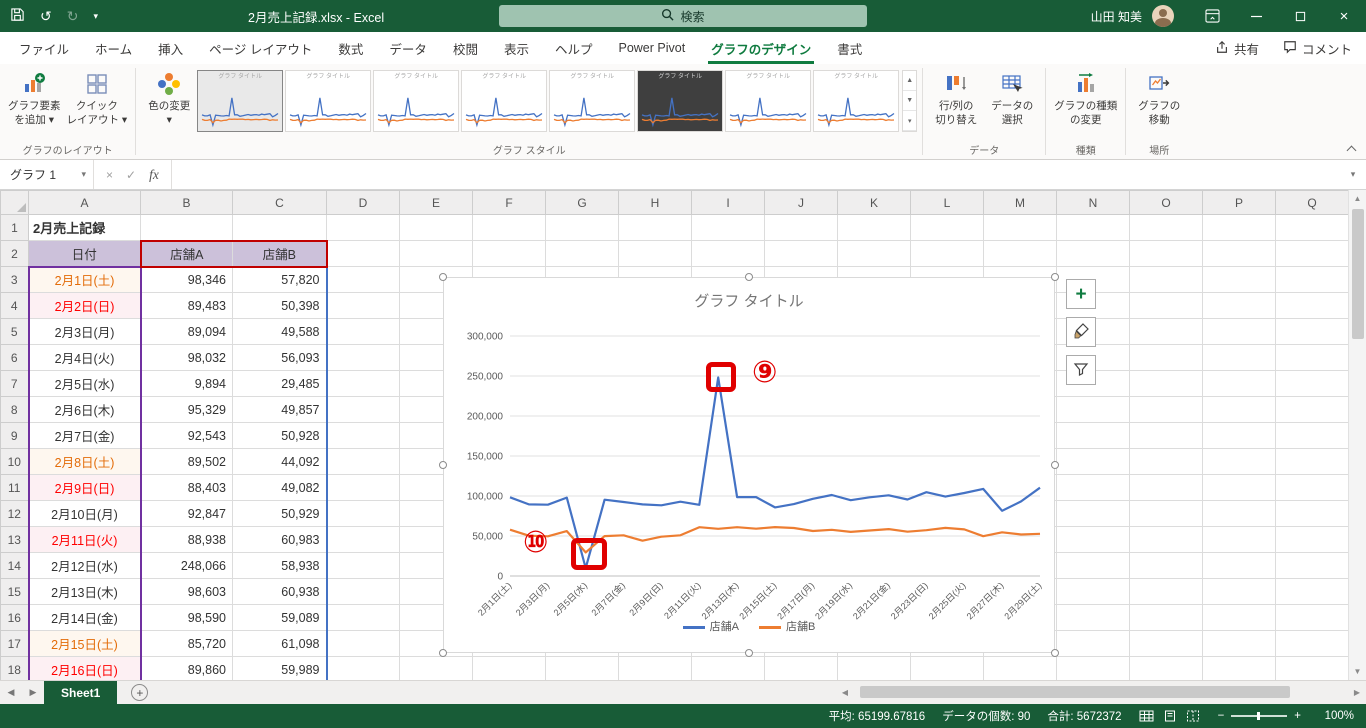  Describe the element at coordinates (849, 48) in the screenshot. I see `tab-format: 書式` at that location.